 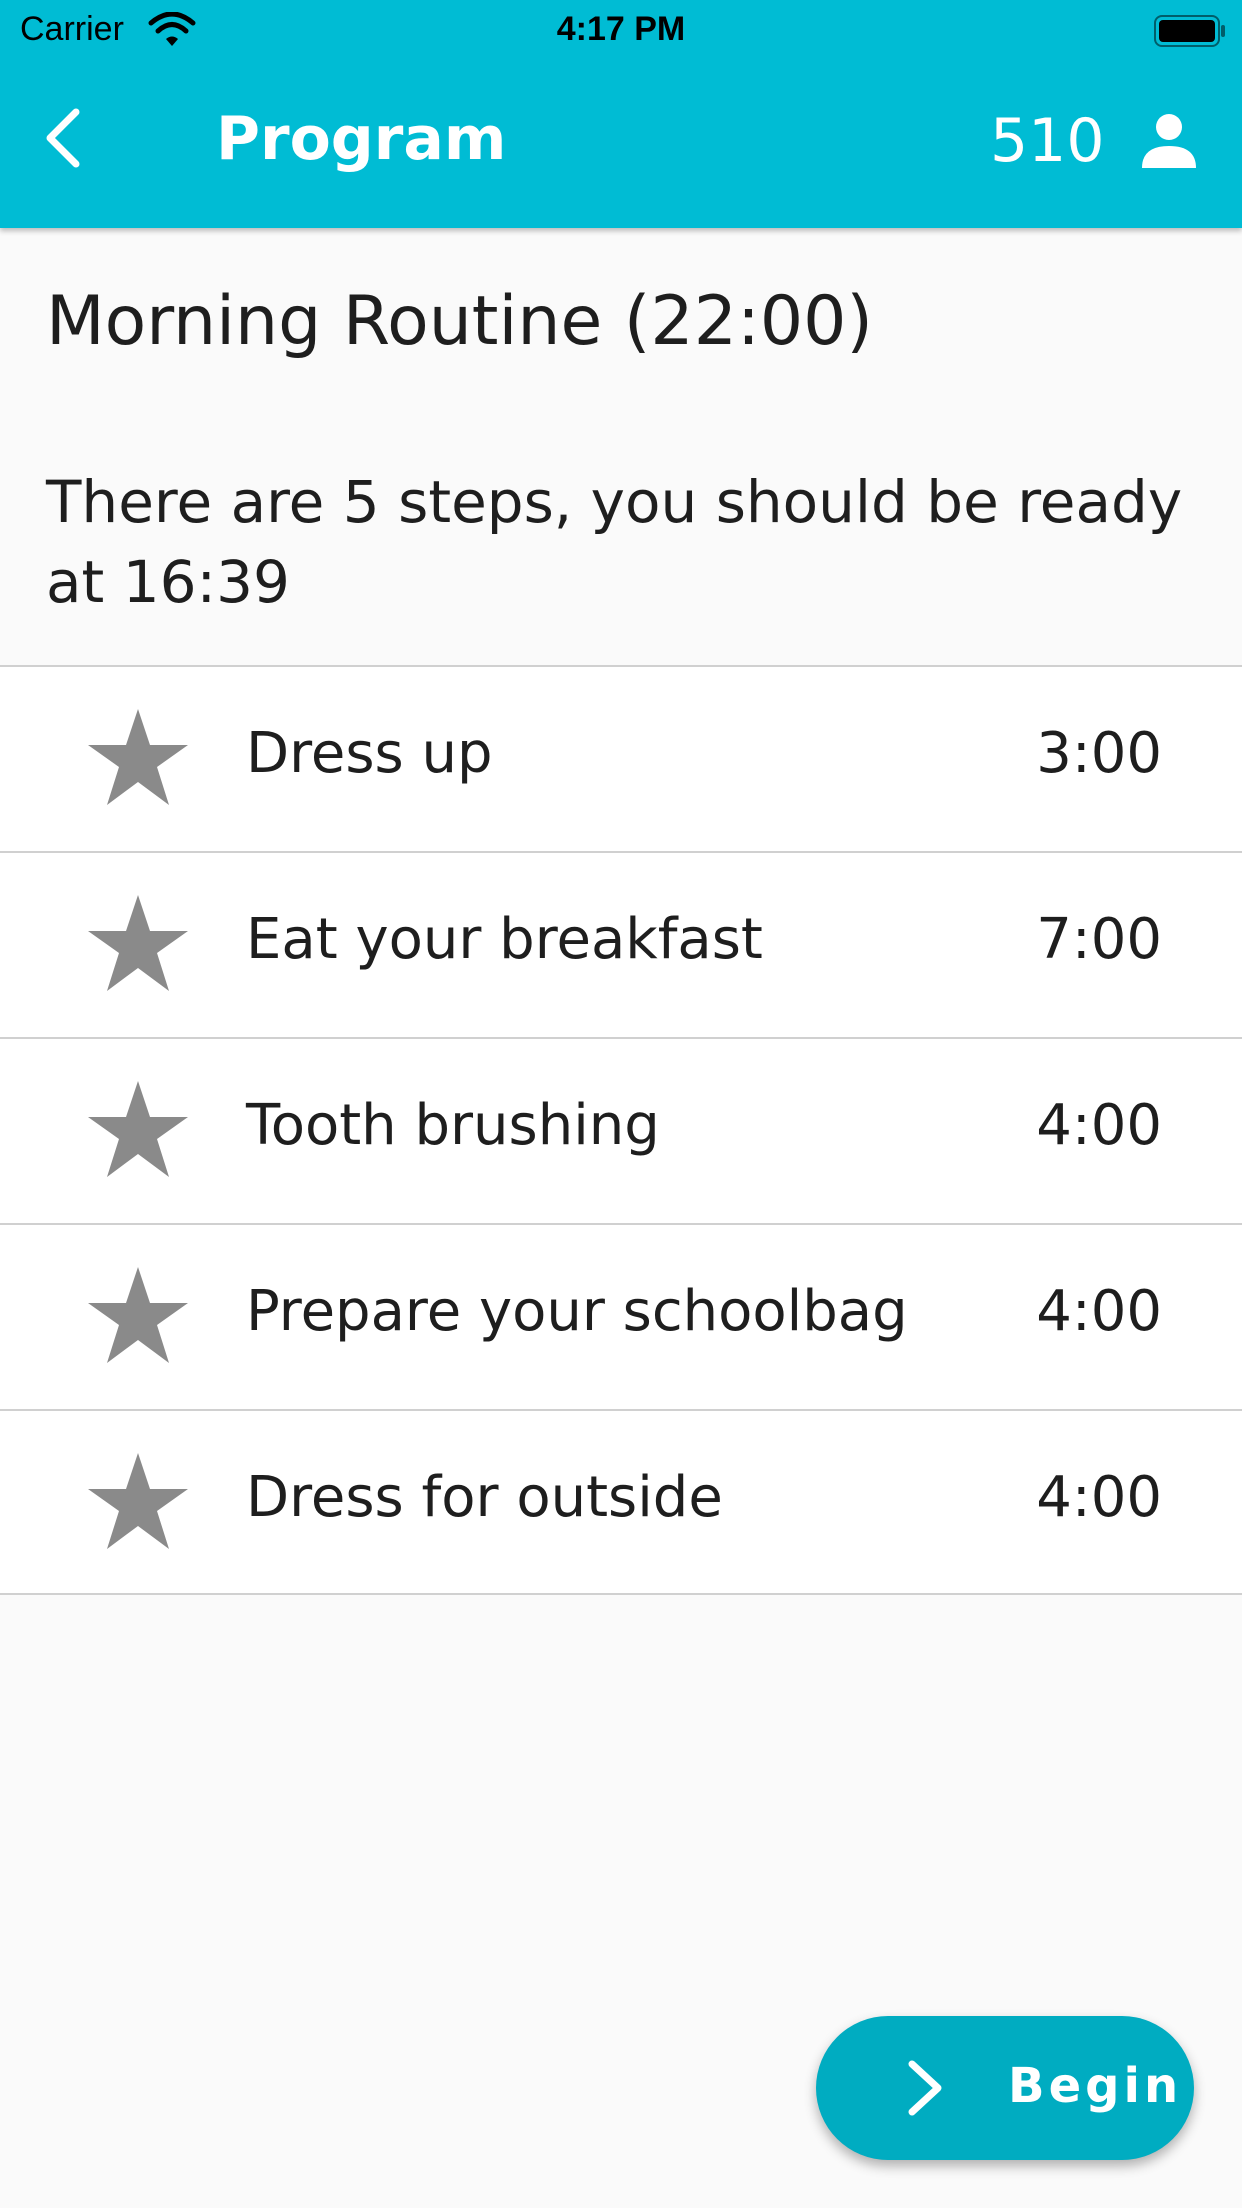 What do you see at coordinates (484, 1497) in the screenshot?
I see `step-name: Dress for outside` at bounding box center [484, 1497].